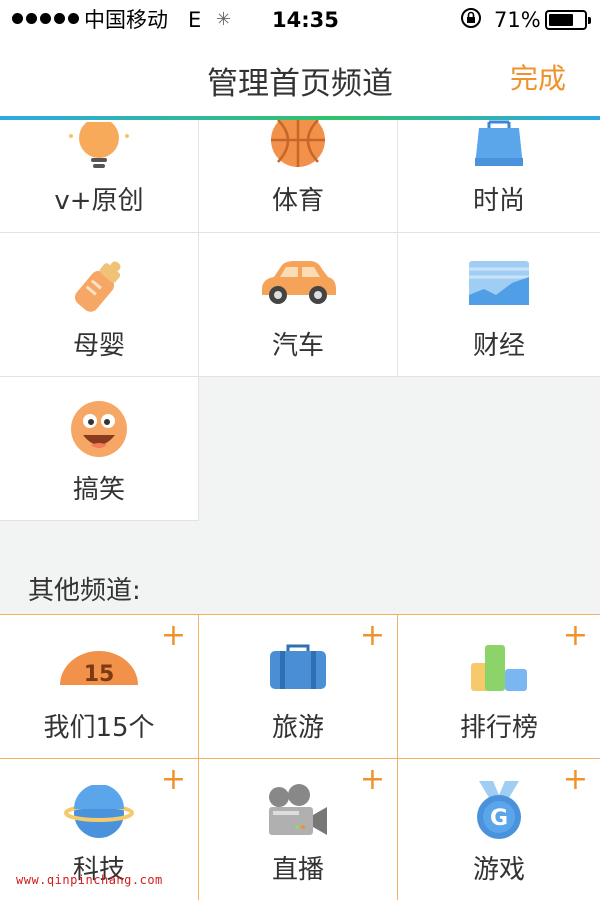 Image resolution: width=600 pixels, height=900 pixels. Describe the element at coordinates (499, 286) in the screenshot. I see `finance-chart-icon` at that location.